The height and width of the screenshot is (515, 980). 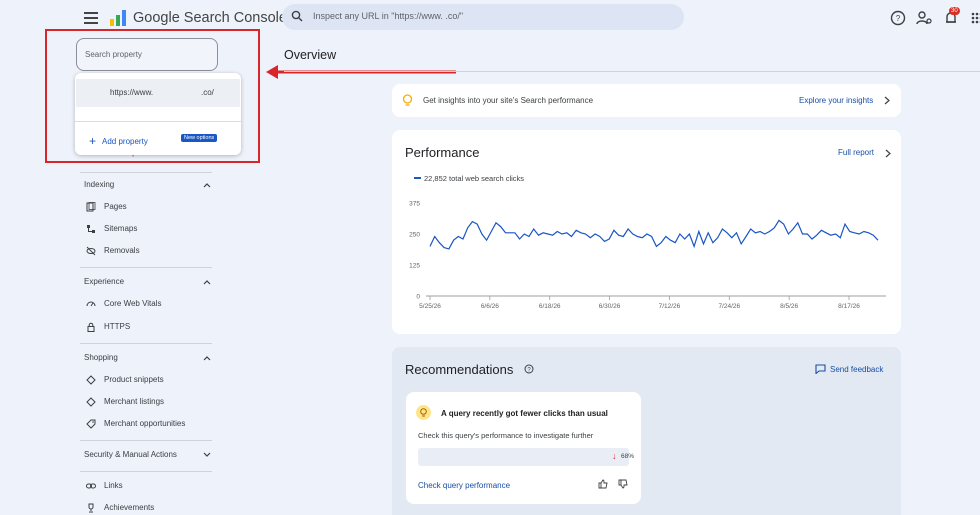 I want to click on url-inspect-search: Inspect any URL in "https://www. .co/", so click(x=483, y=17).